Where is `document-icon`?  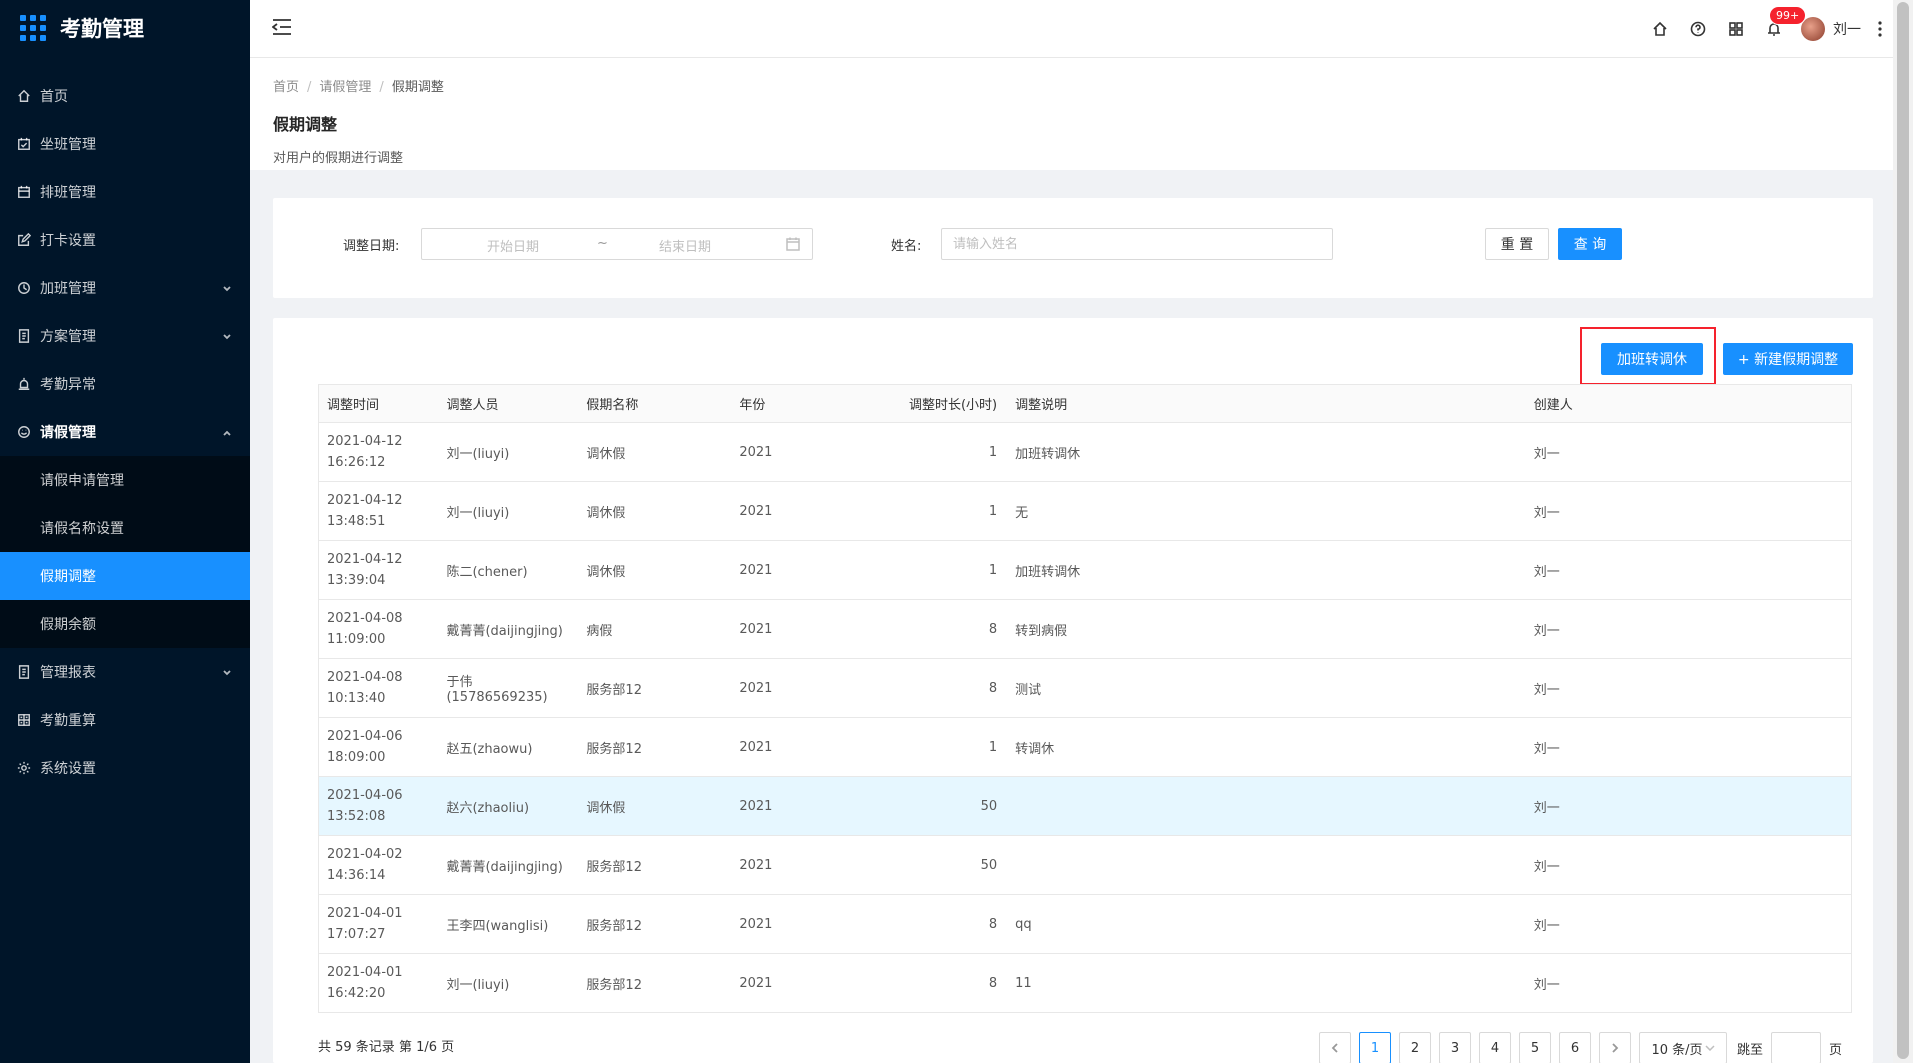
document-icon is located at coordinates (24, 336).